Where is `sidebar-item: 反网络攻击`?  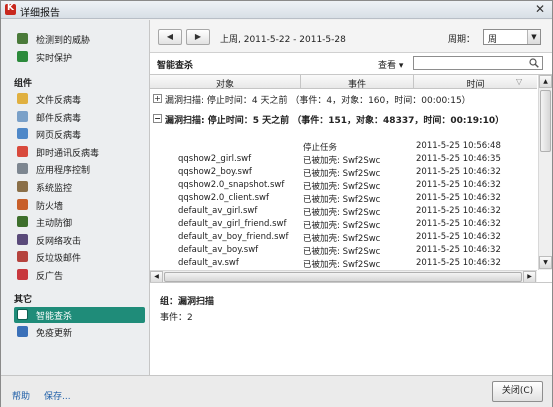
sidebar-item: 反网络攻击 is located at coordinates (79, 240).